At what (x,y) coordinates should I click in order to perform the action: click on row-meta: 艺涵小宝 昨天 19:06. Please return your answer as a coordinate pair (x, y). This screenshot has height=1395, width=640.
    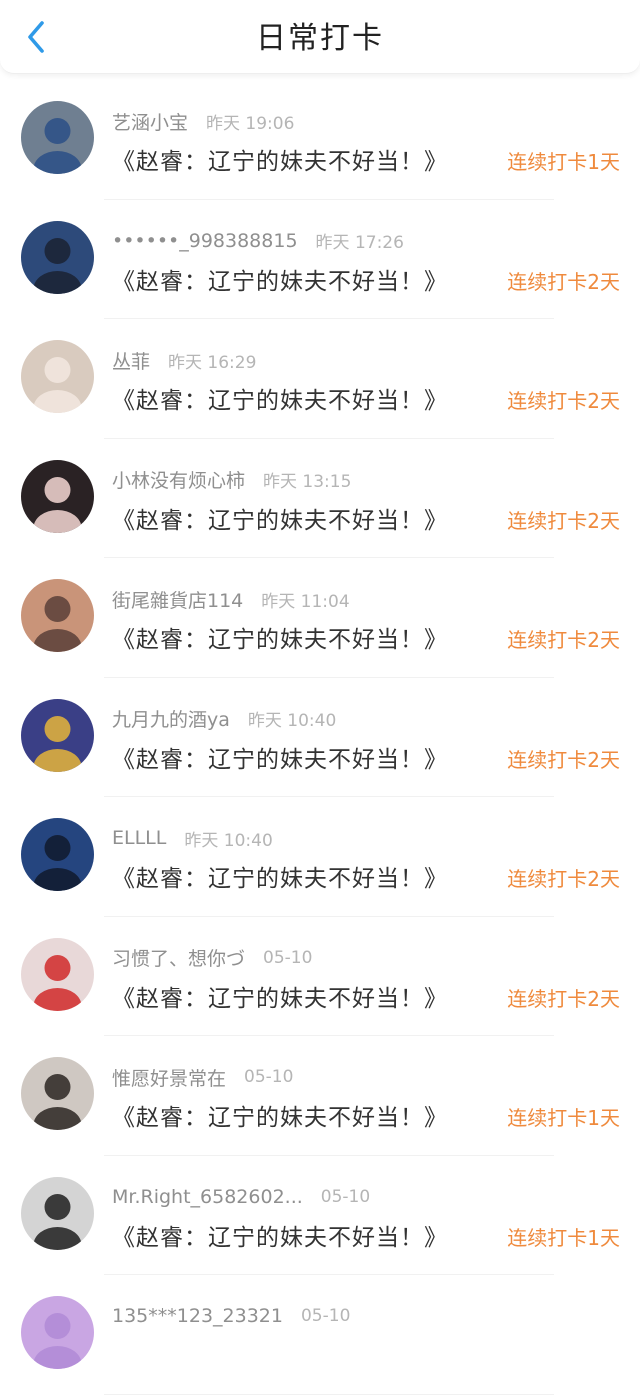
    Looking at the image, I should click on (203, 121).